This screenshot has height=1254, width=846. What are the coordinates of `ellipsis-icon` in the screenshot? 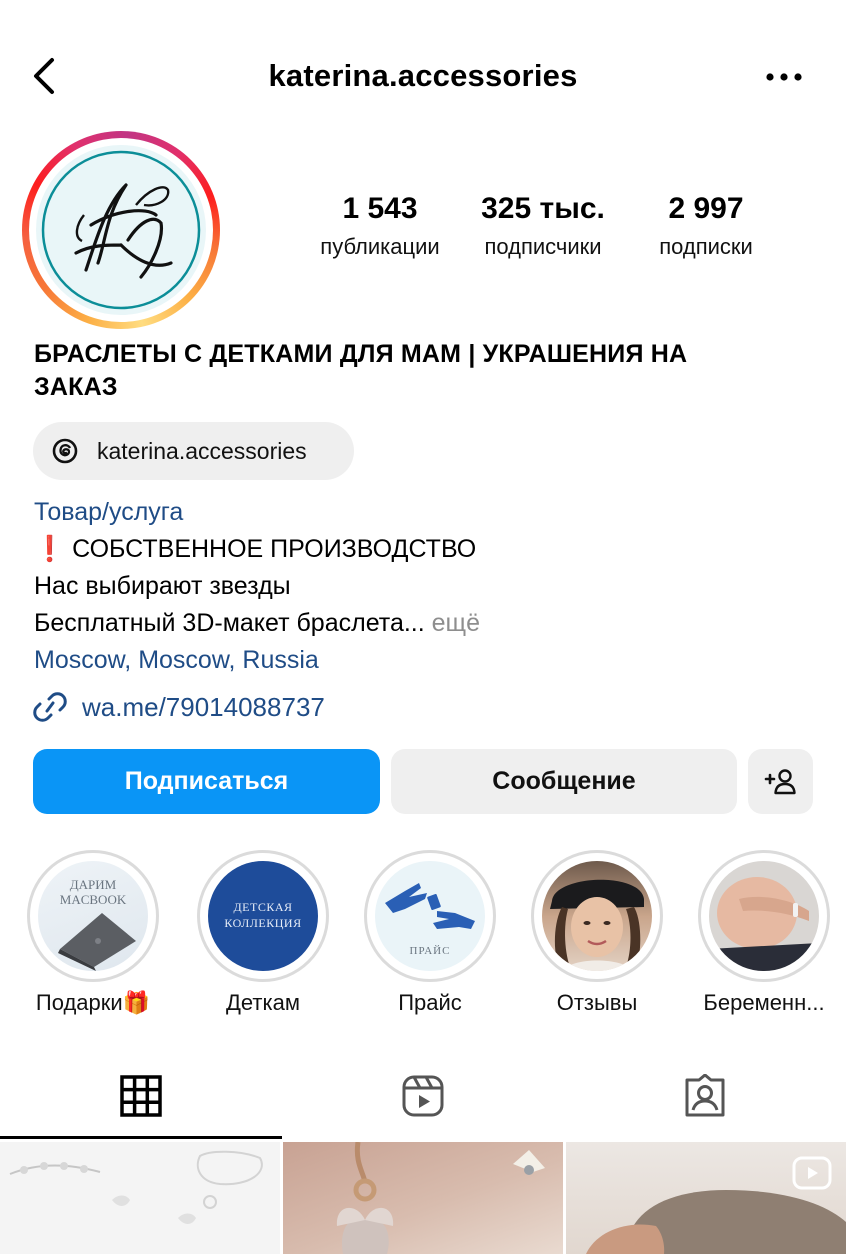 It's located at (784, 77).